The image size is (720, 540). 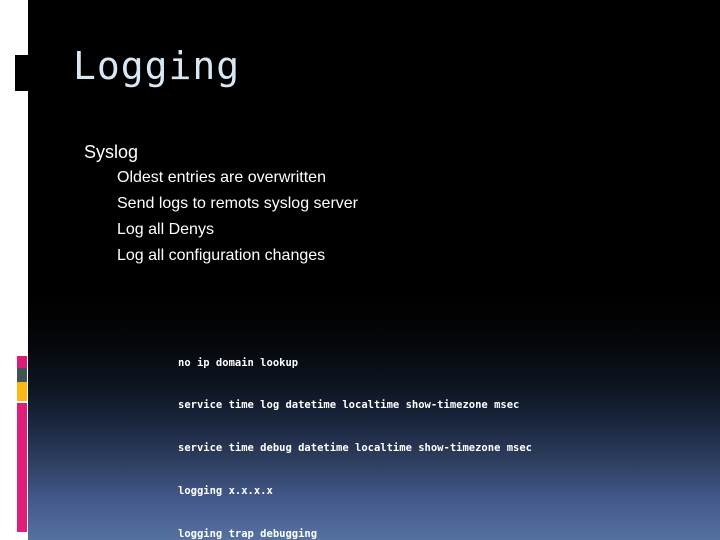 What do you see at coordinates (237, 203) in the screenshot?
I see `bullet-item: Send logs to remots syslog server` at bounding box center [237, 203].